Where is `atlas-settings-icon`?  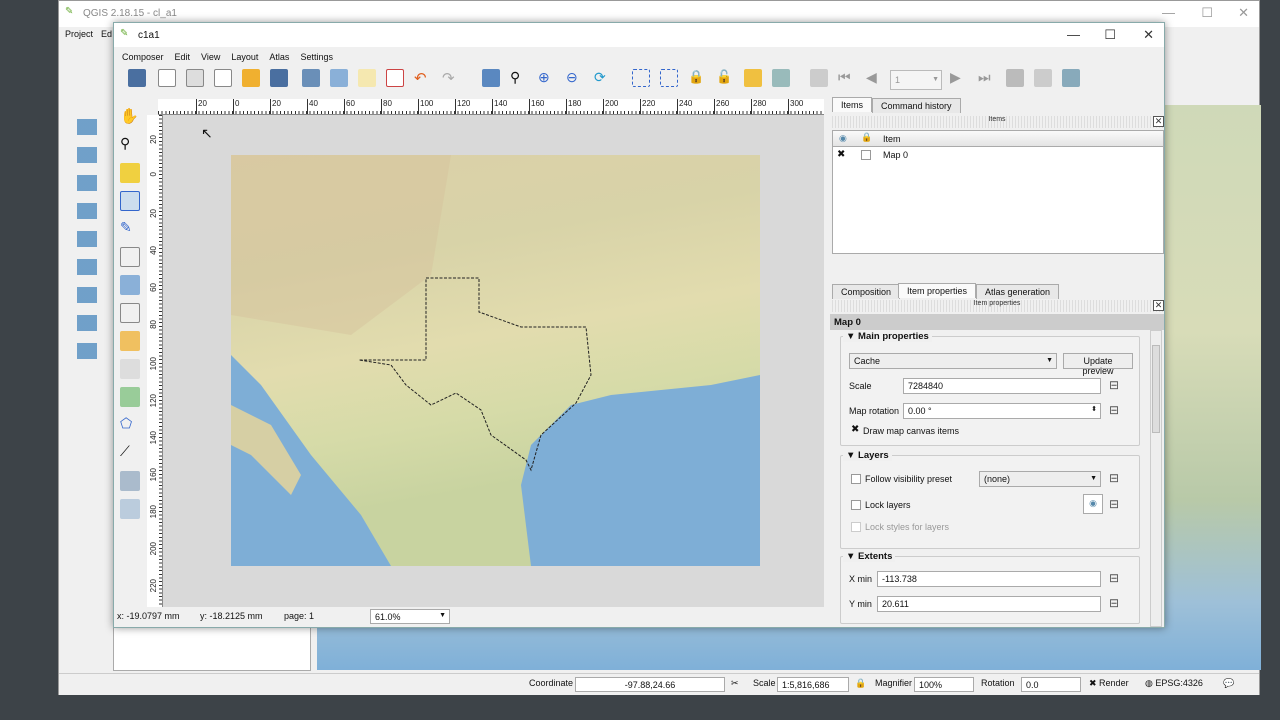
atlas-settings-icon is located at coordinates (1071, 78).